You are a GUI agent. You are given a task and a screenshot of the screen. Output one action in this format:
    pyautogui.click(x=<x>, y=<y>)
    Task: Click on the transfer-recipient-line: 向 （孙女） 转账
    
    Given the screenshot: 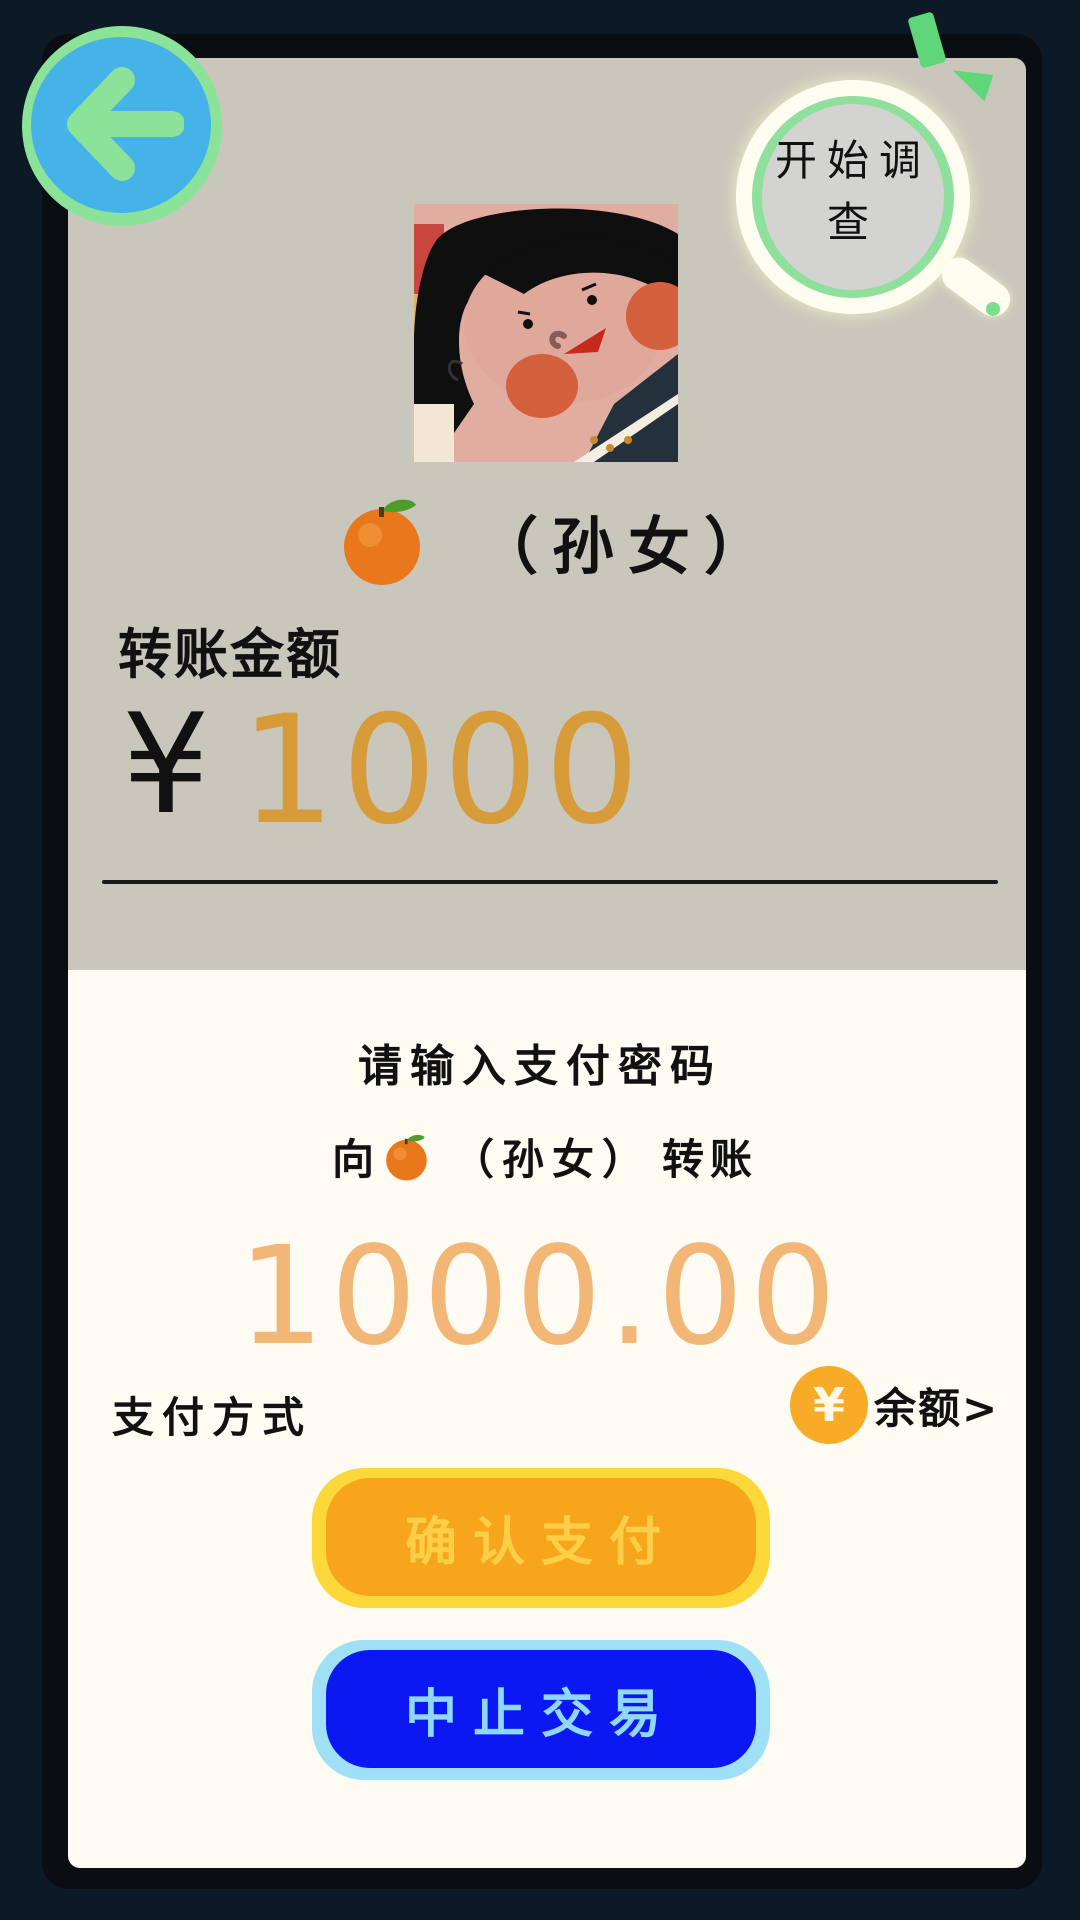 What is the action you would take?
    pyautogui.click(x=545, y=1156)
    